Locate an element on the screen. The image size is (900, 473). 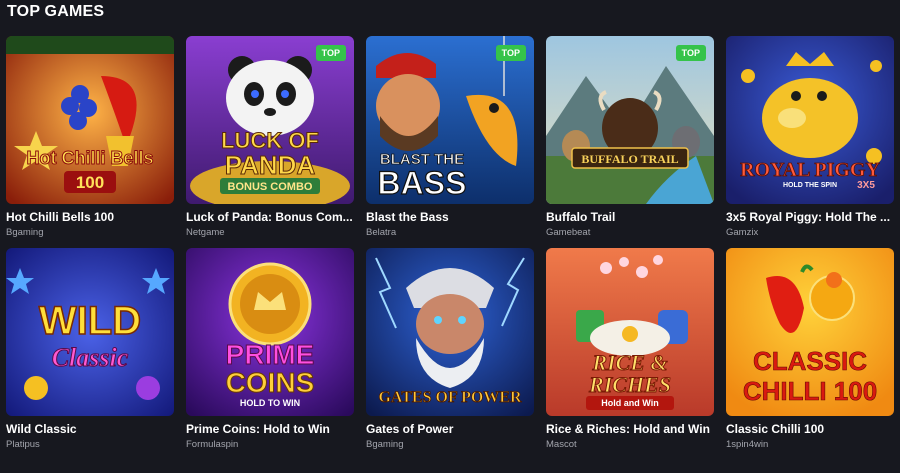
game-title: Wild Classic is located at coordinates (90, 429).